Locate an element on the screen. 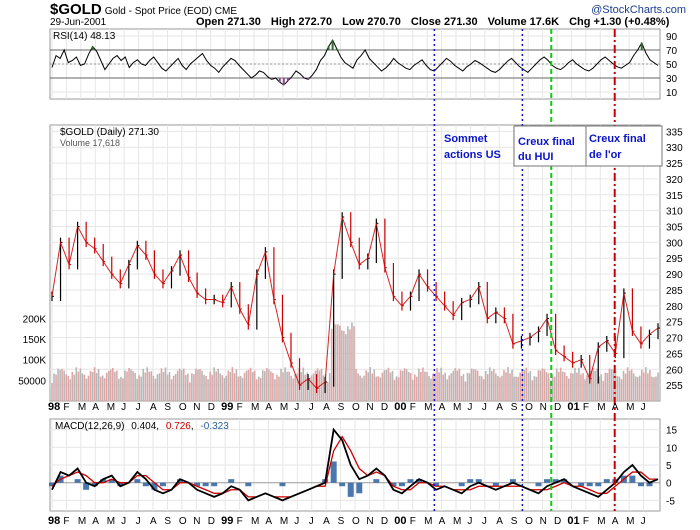 The height and width of the screenshot is (530, 700). macd-legend-label: MACD(12,26,9) is located at coordinates (89, 426).